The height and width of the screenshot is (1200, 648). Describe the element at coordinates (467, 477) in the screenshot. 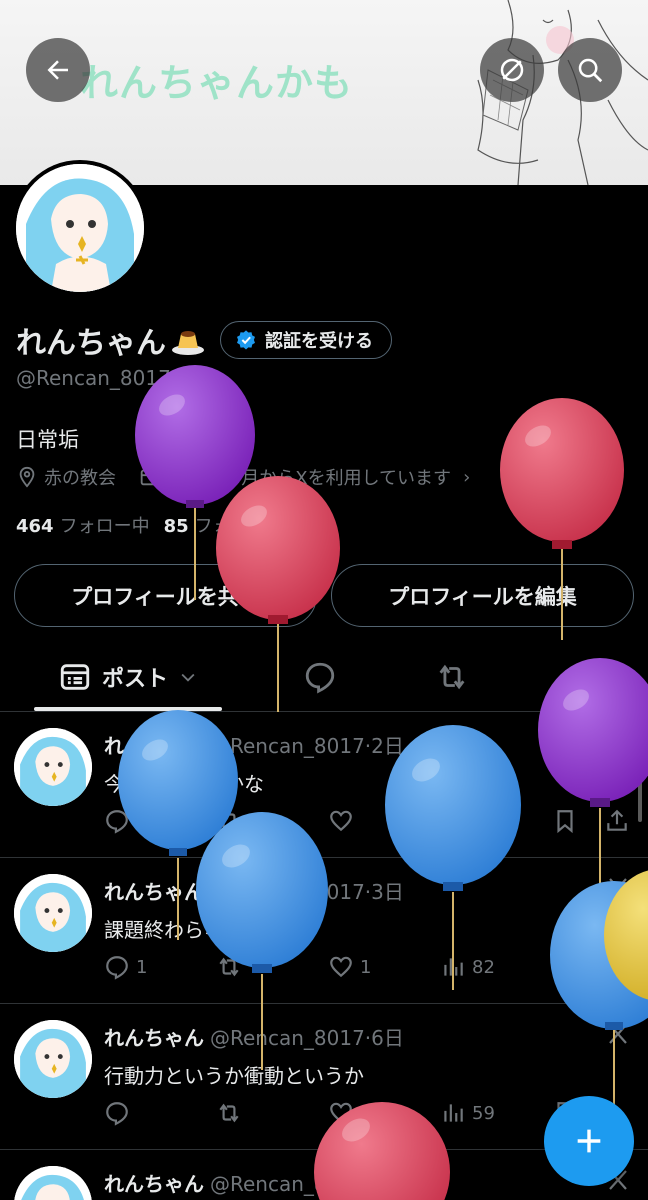

I see `chevron-right-icon: ›` at that location.